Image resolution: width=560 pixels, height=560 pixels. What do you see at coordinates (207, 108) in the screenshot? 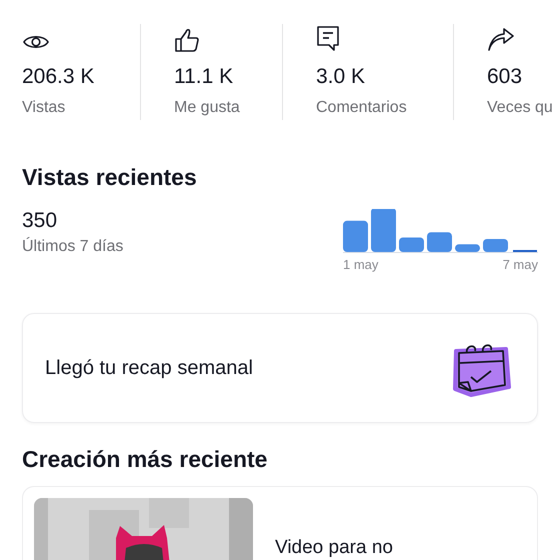
I see `stat-label: Me gusta` at bounding box center [207, 108].